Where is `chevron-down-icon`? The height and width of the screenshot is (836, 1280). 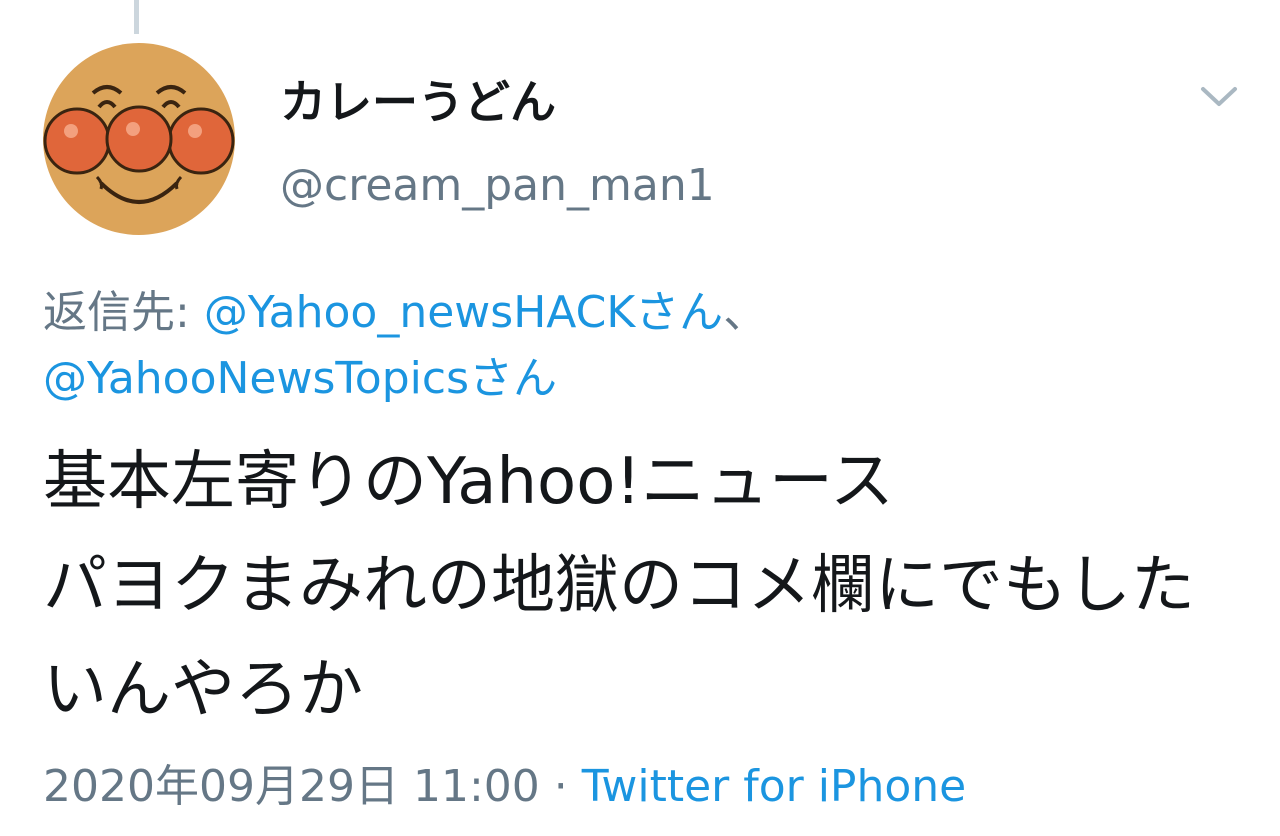
chevron-down-icon is located at coordinates (1219, 96).